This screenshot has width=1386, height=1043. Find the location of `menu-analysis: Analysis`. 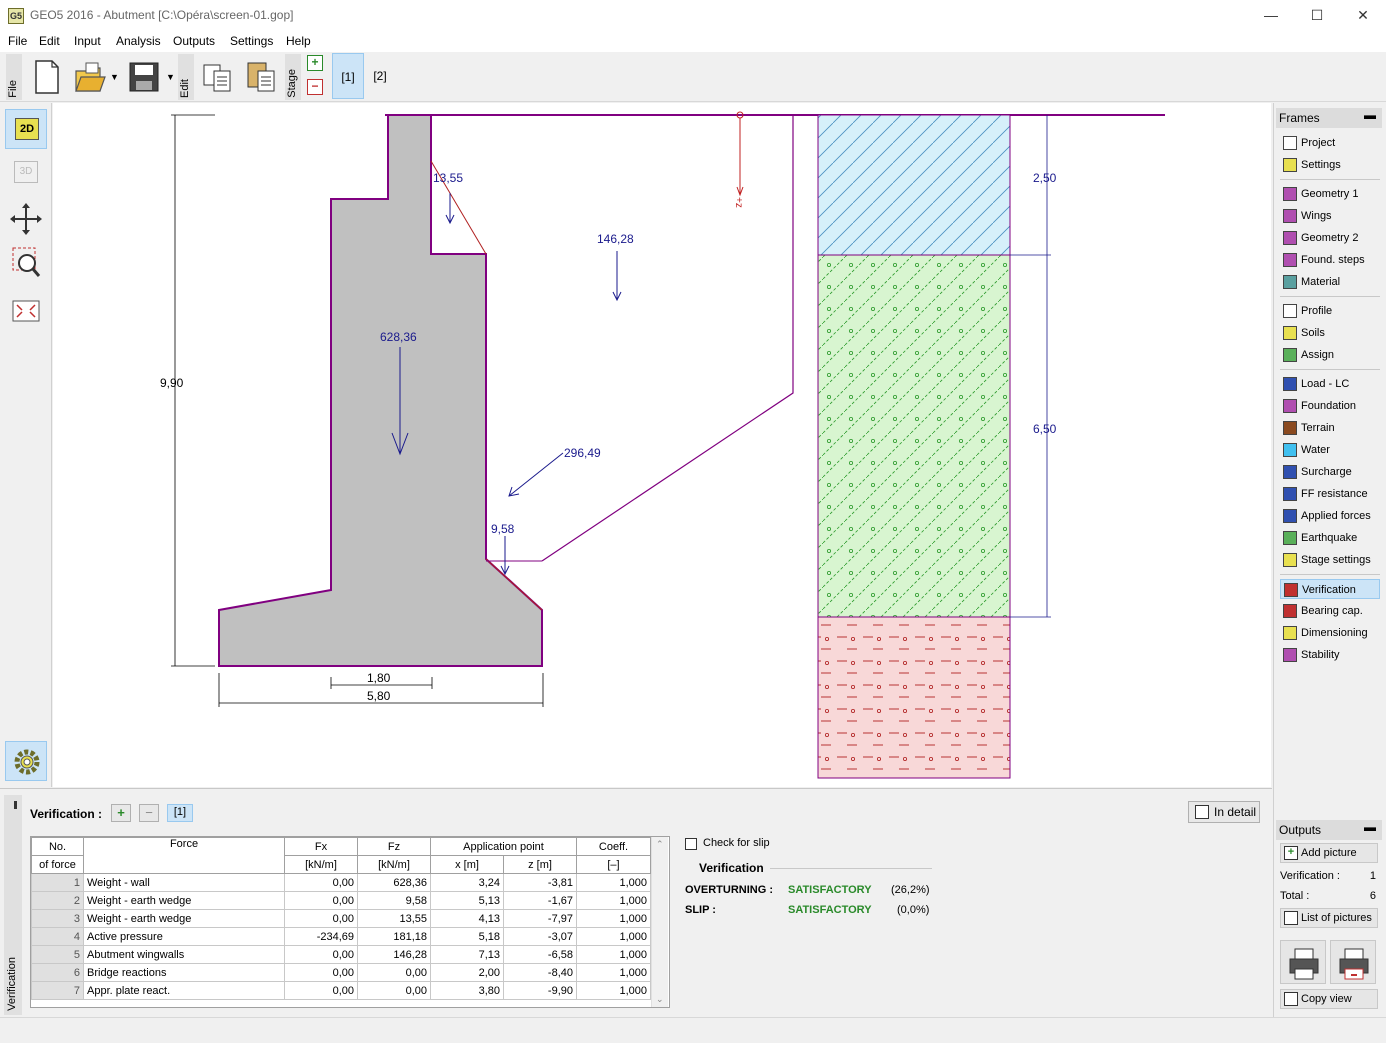

menu-analysis: Analysis is located at coordinates (138, 41).